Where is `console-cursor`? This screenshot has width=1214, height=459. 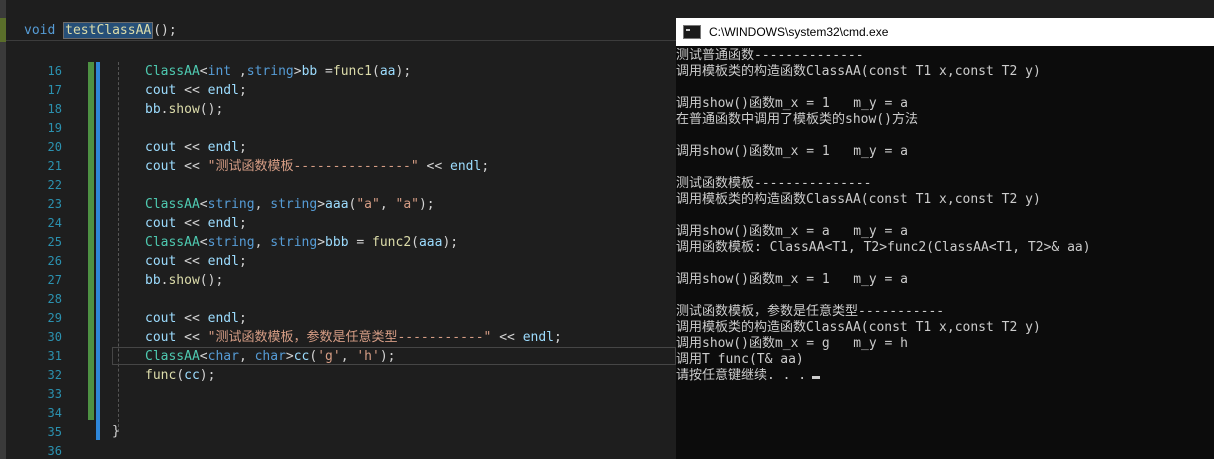
console-cursor is located at coordinates (816, 377).